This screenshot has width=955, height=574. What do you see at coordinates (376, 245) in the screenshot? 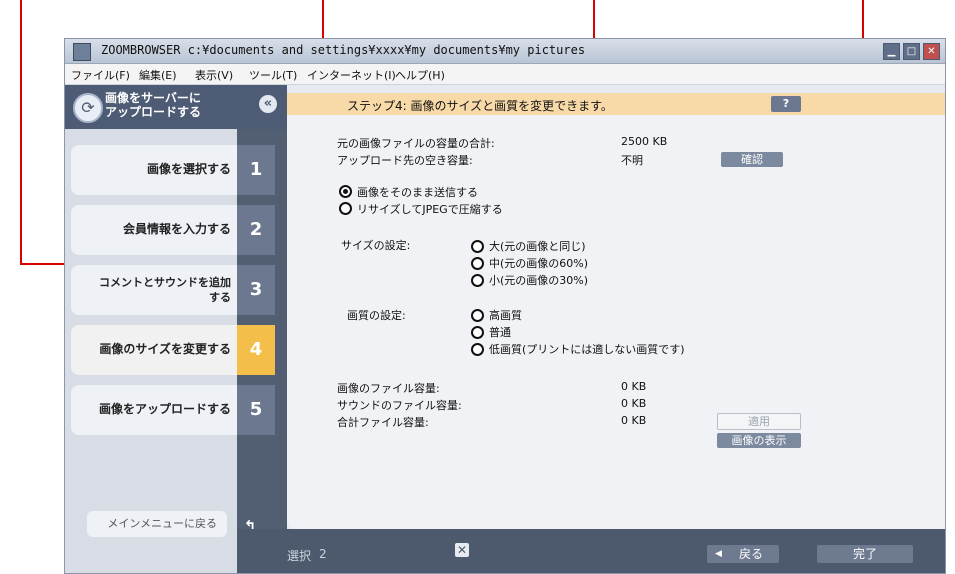
I see `size-setting-label: サイズの設定:` at bounding box center [376, 245].